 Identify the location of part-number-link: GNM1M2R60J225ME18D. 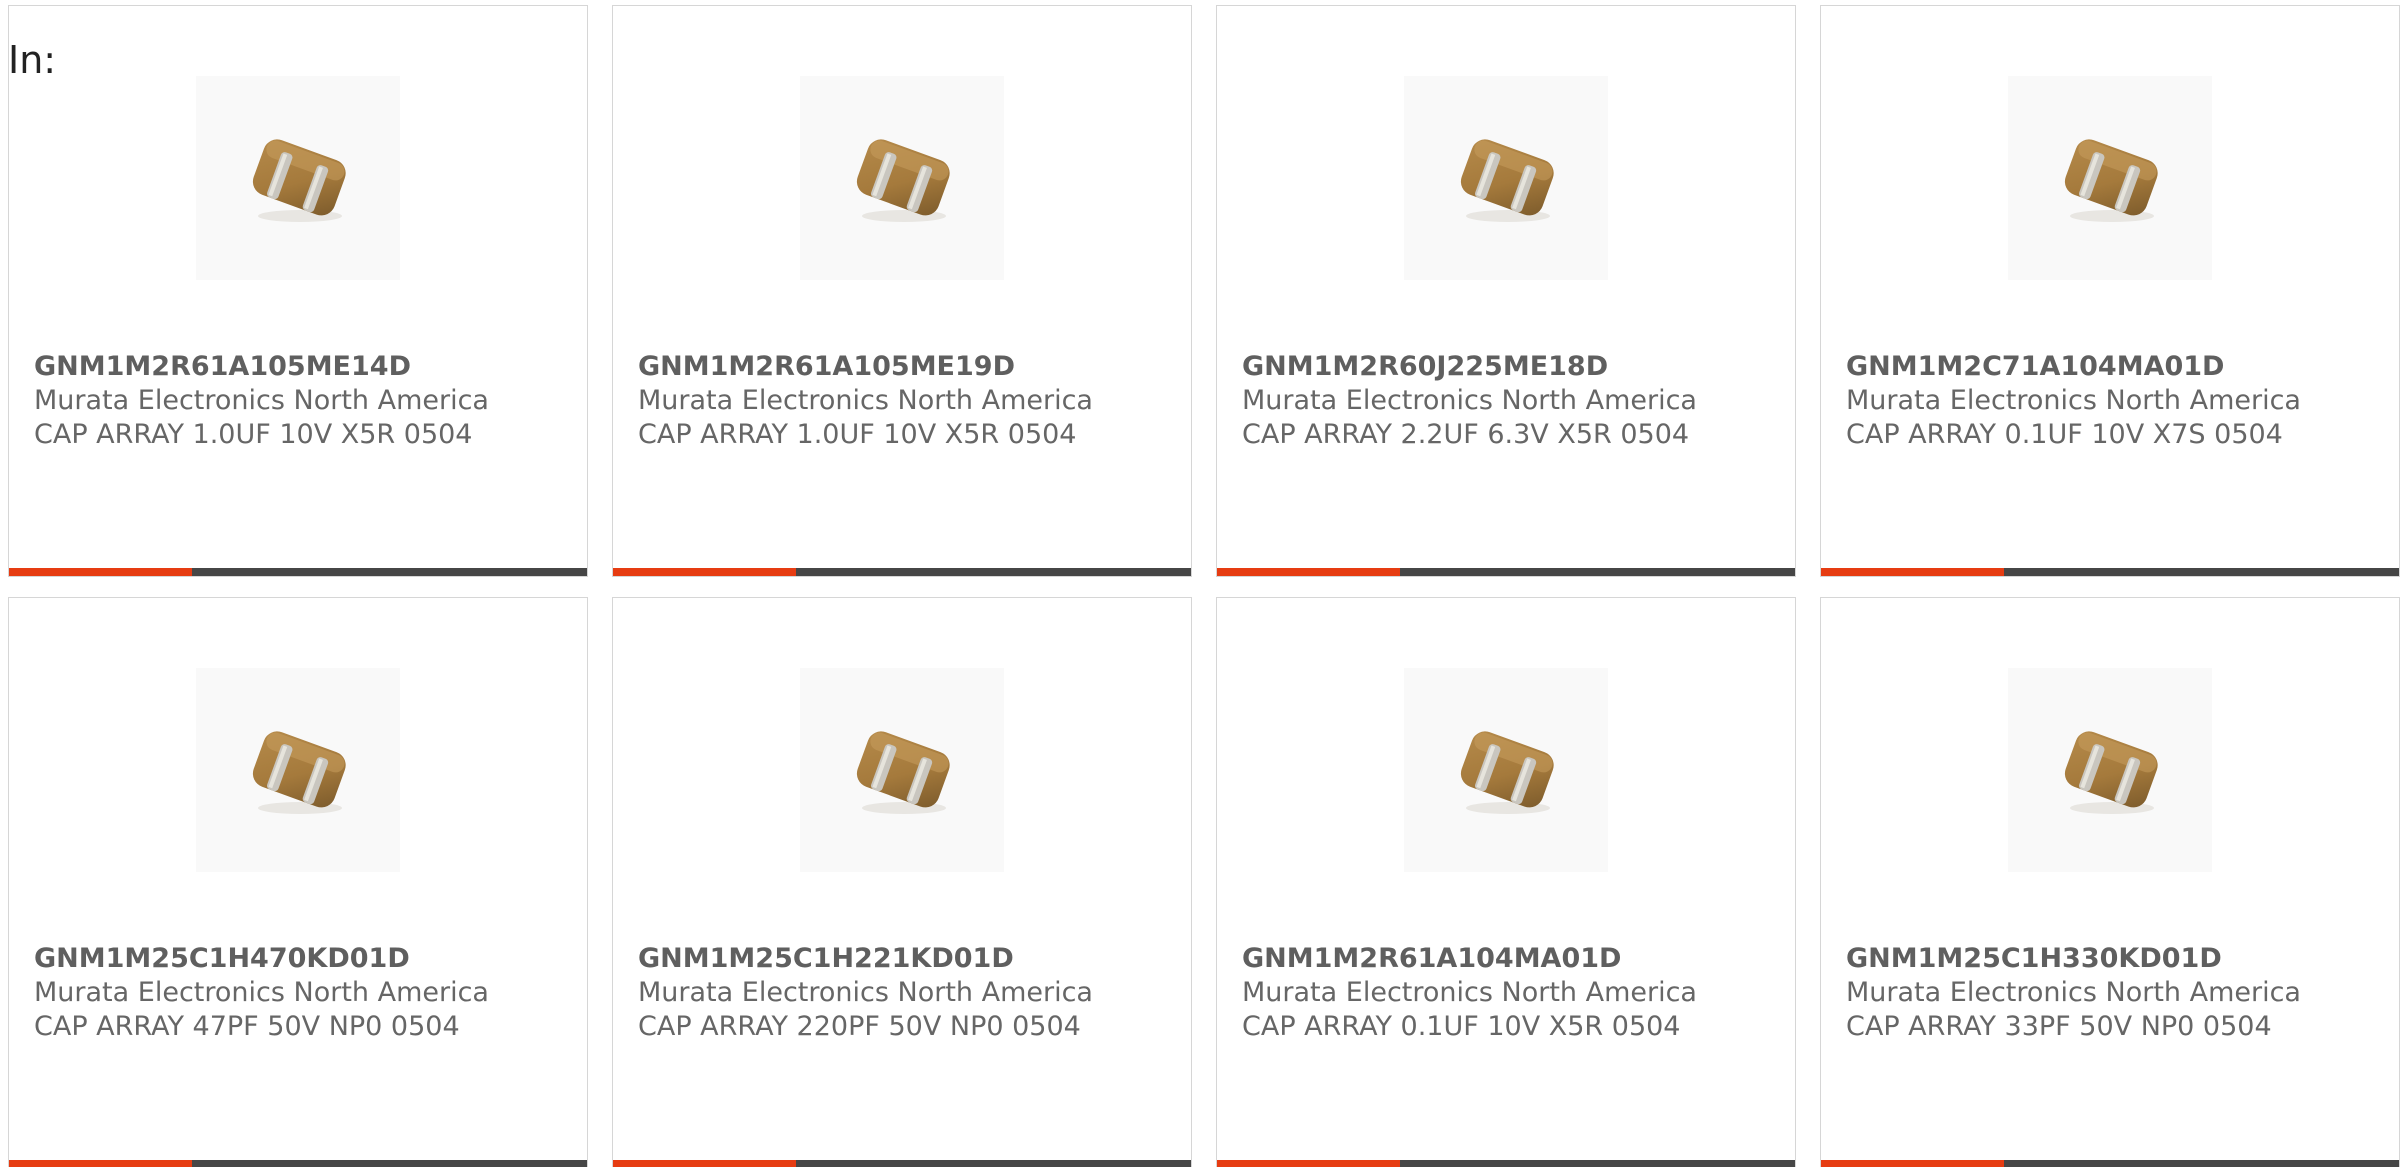
(1469, 367).